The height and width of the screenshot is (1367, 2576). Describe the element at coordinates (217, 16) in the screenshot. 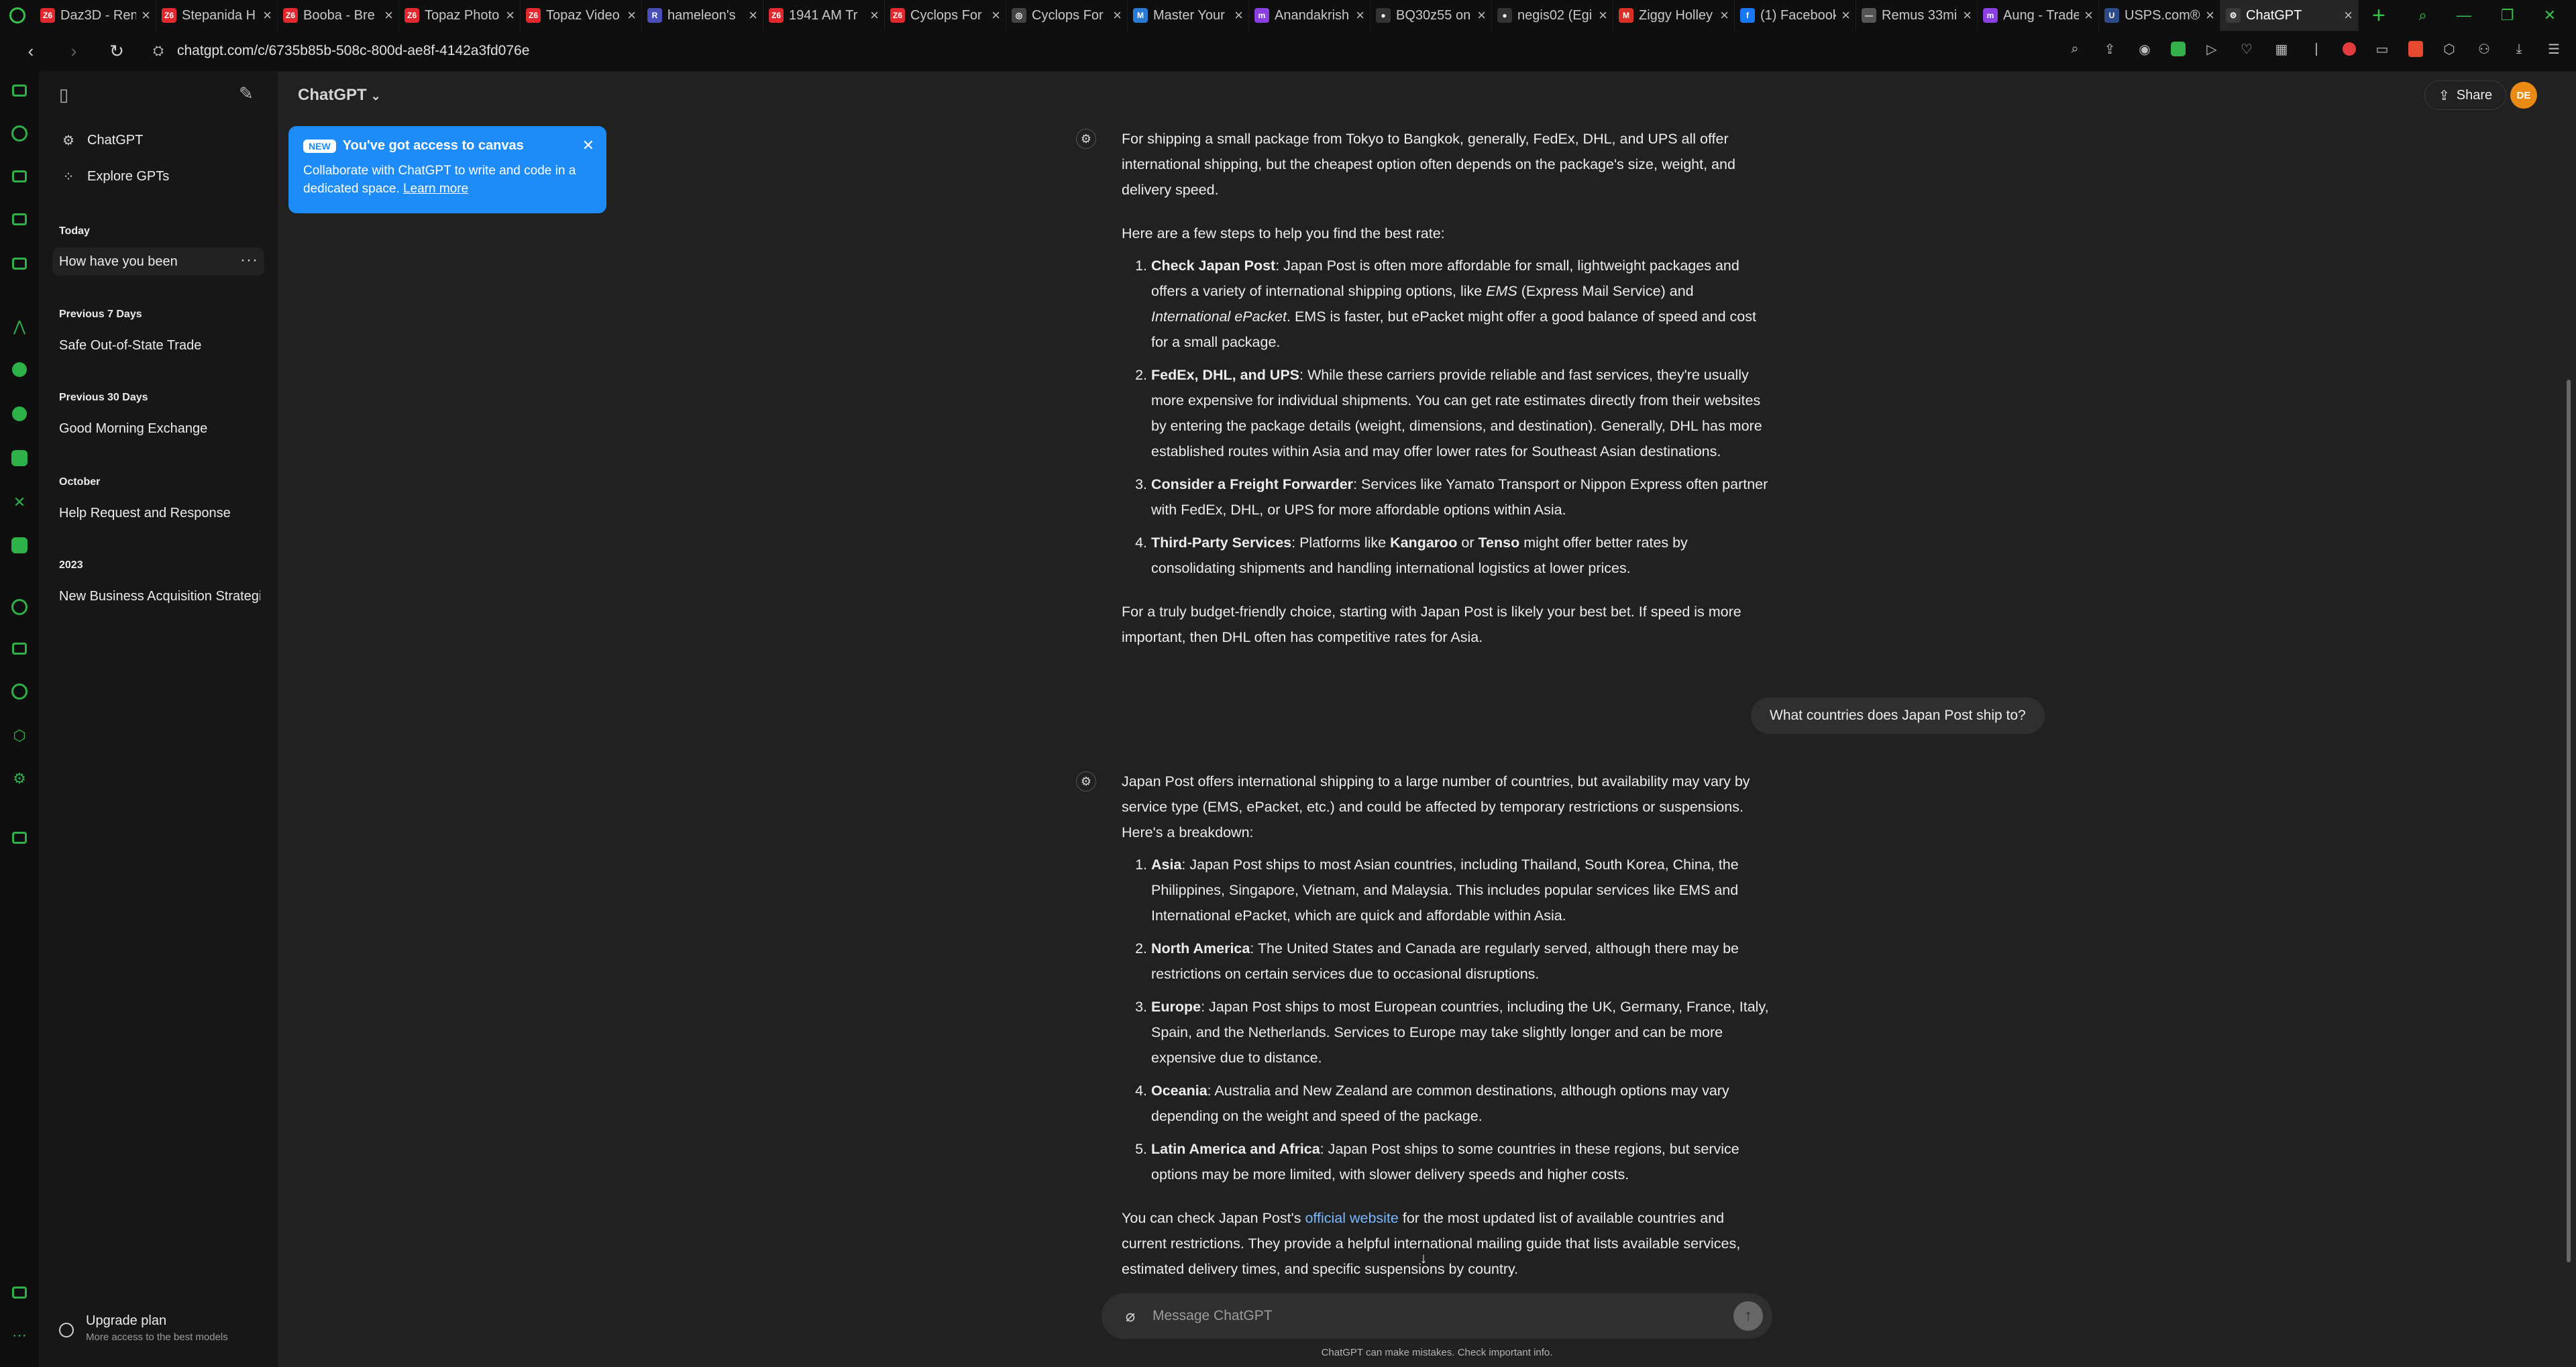

I see `browser-tab: Z6 Stepanida H ×` at that location.